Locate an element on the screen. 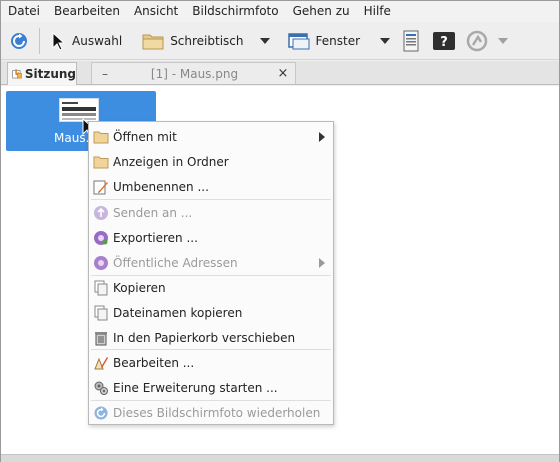 The width and height of the screenshot is (560, 462). tab-sitzung: Sitzung is located at coordinates (42, 73).